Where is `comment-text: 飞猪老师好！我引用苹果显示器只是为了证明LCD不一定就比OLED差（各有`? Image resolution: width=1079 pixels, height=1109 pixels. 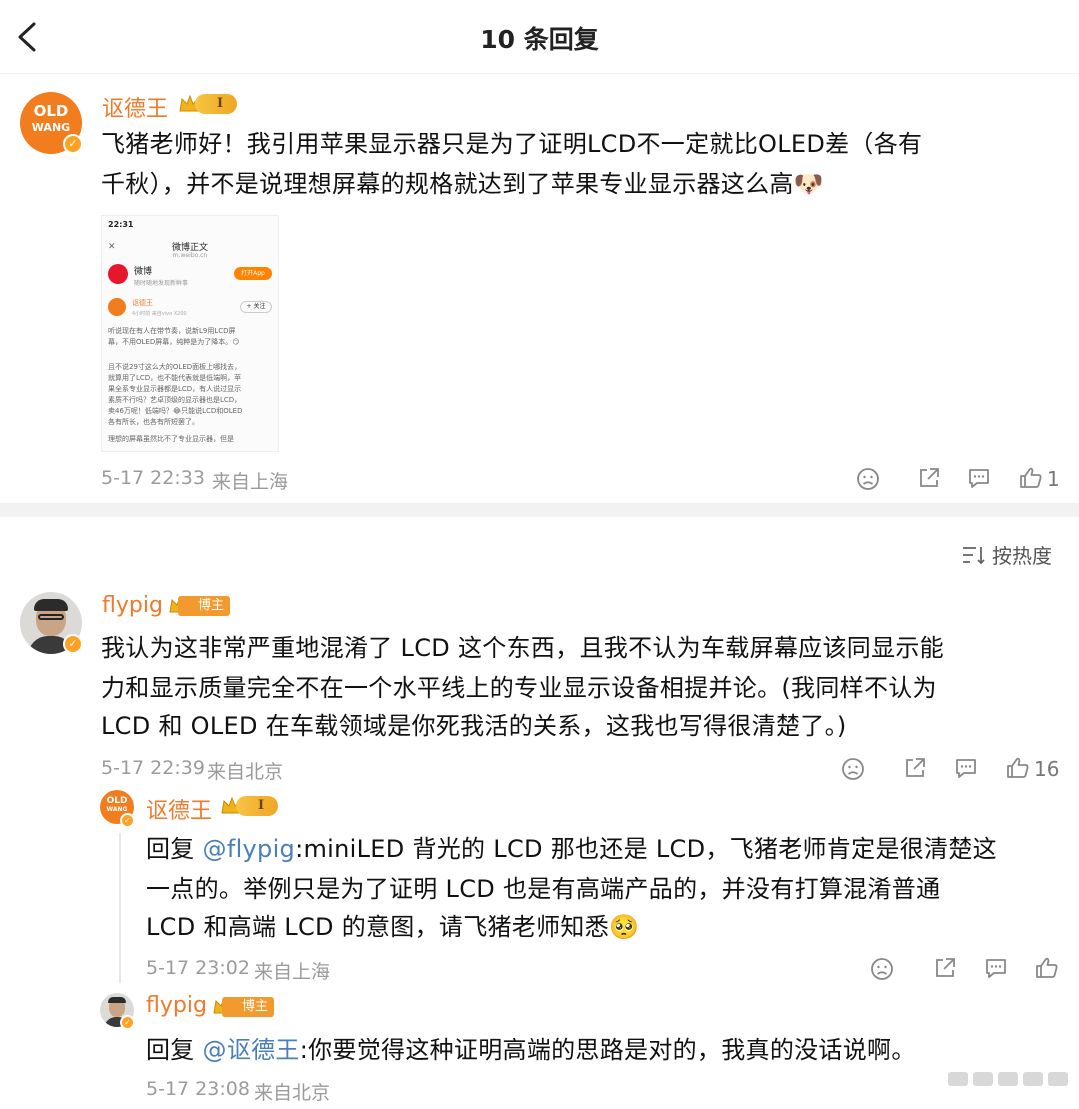
comment-text: 飞猪老师好！我引用苹果显示器只是为了证明LCD不一定就比OLED差（各有 is located at coordinates (512, 144).